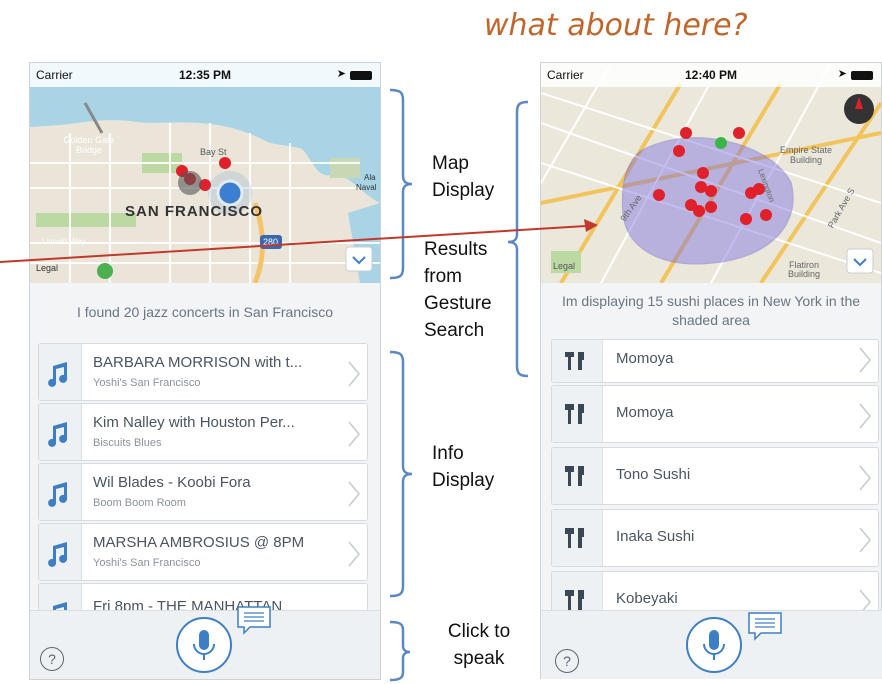  What do you see at coordinates (655, 536) in the screenshot?
I see `item-title: Inaka Sushi` at bounding box center [655, 536].